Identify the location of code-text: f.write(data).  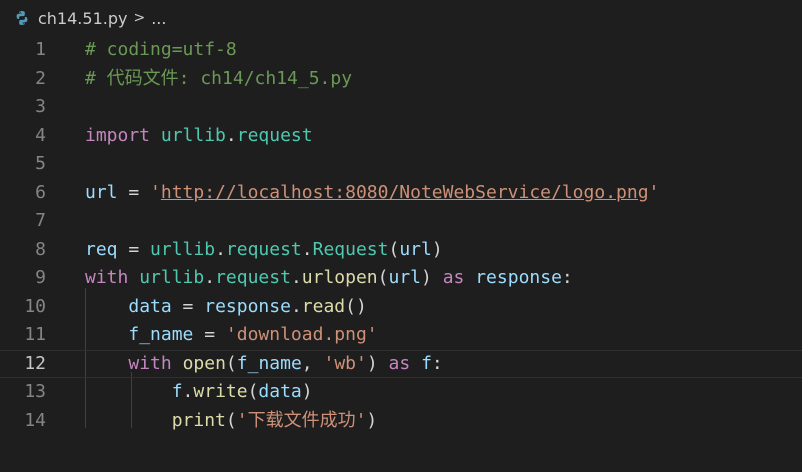
(199, 392).